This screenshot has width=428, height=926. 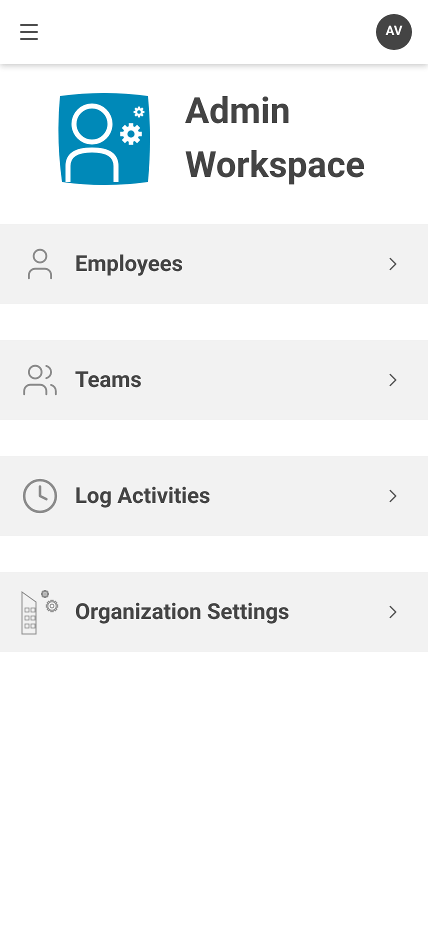 I want to click on menu-row: Organization Settings, so click(x=214, y=612).